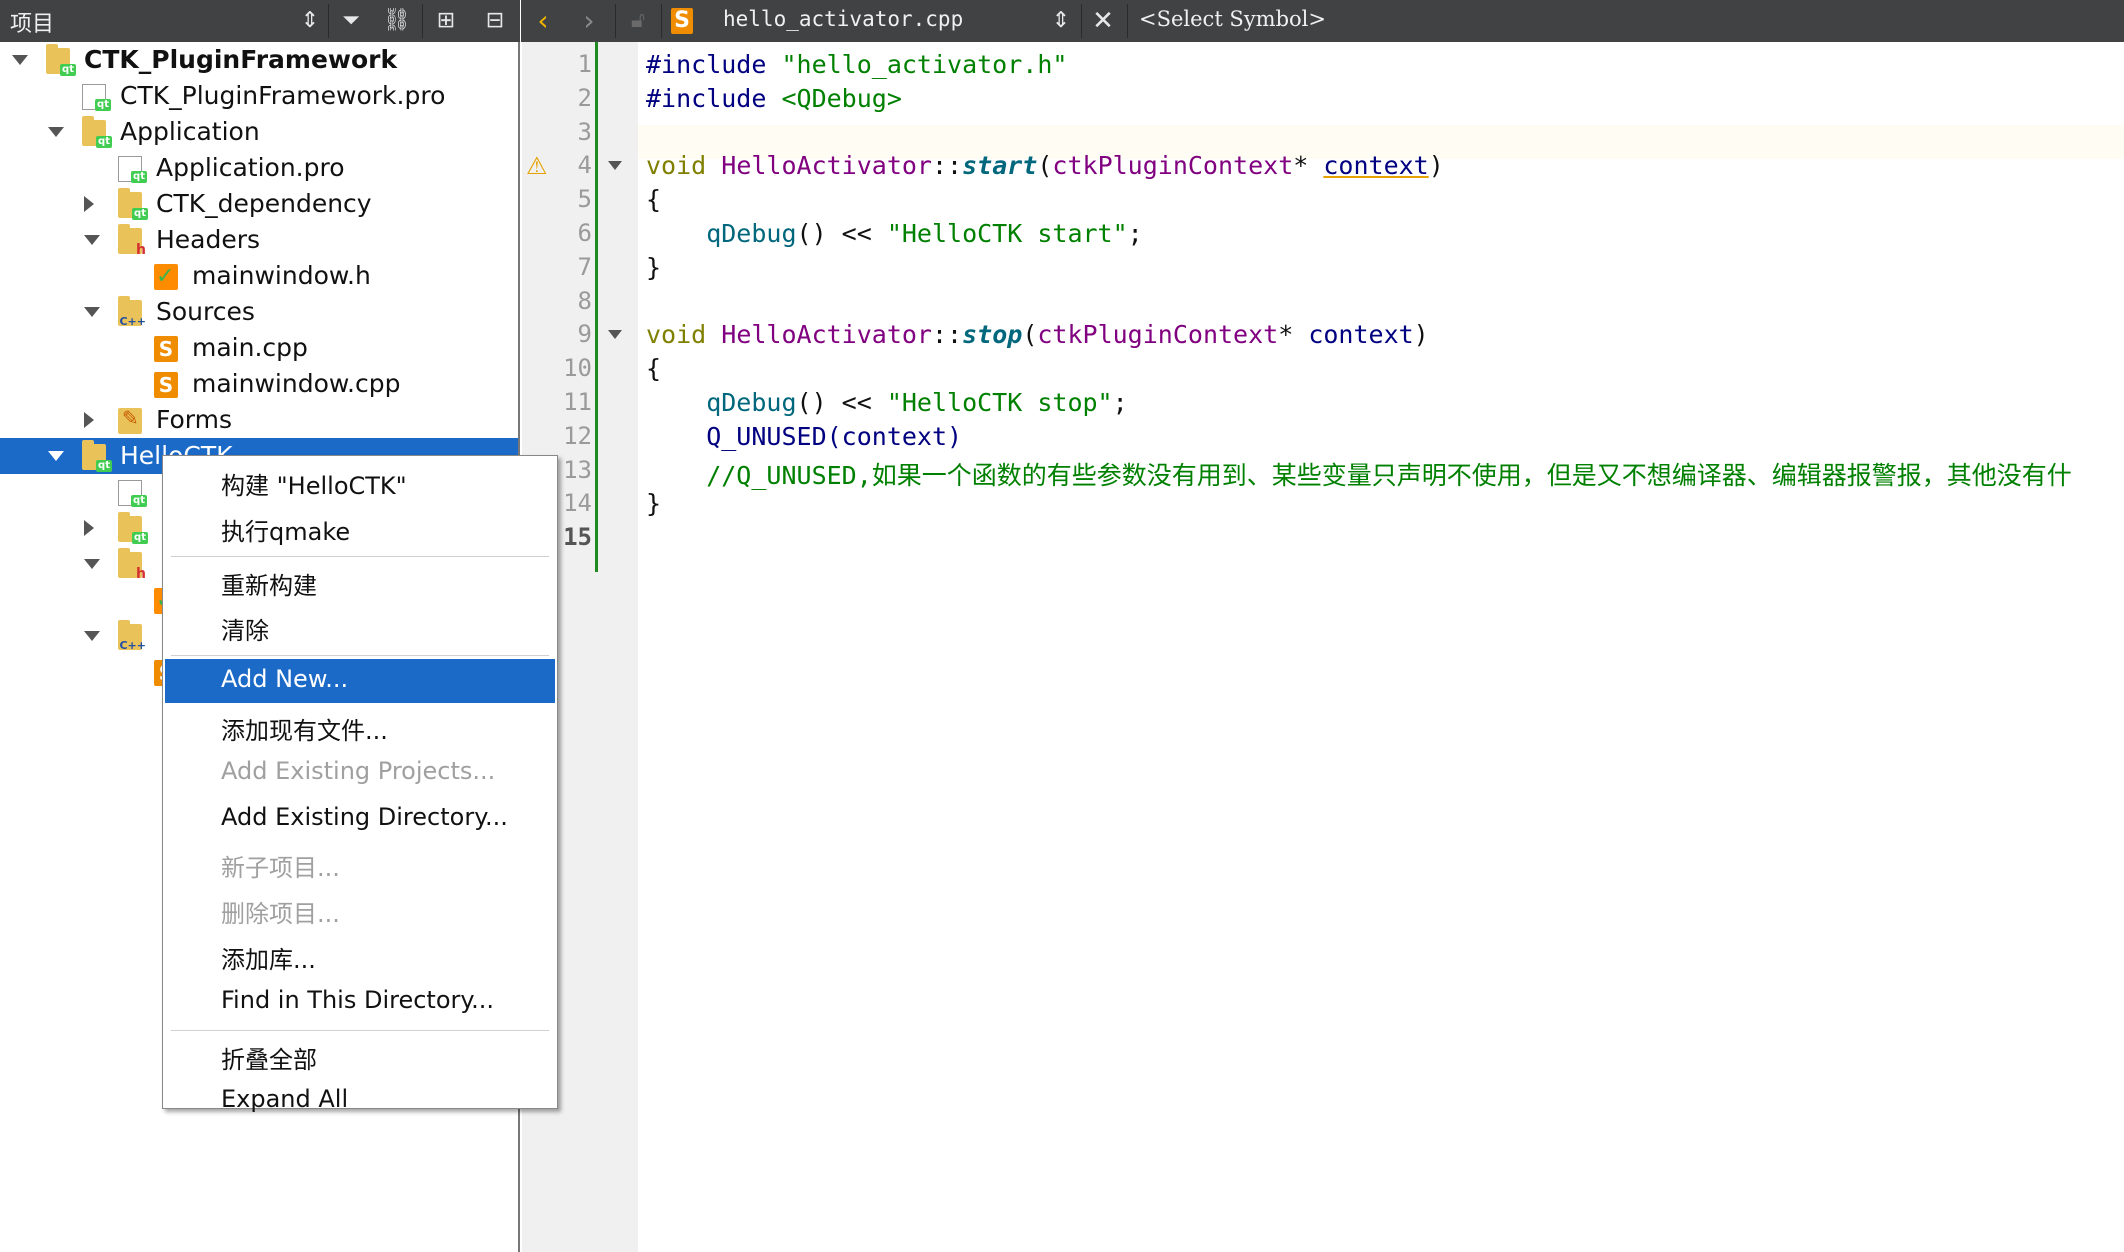 The image size is (2124, 1252). Describe the element at coordinates (259, 240) in the screenshot. I see `tree-item-headers: h Headers` at that location.